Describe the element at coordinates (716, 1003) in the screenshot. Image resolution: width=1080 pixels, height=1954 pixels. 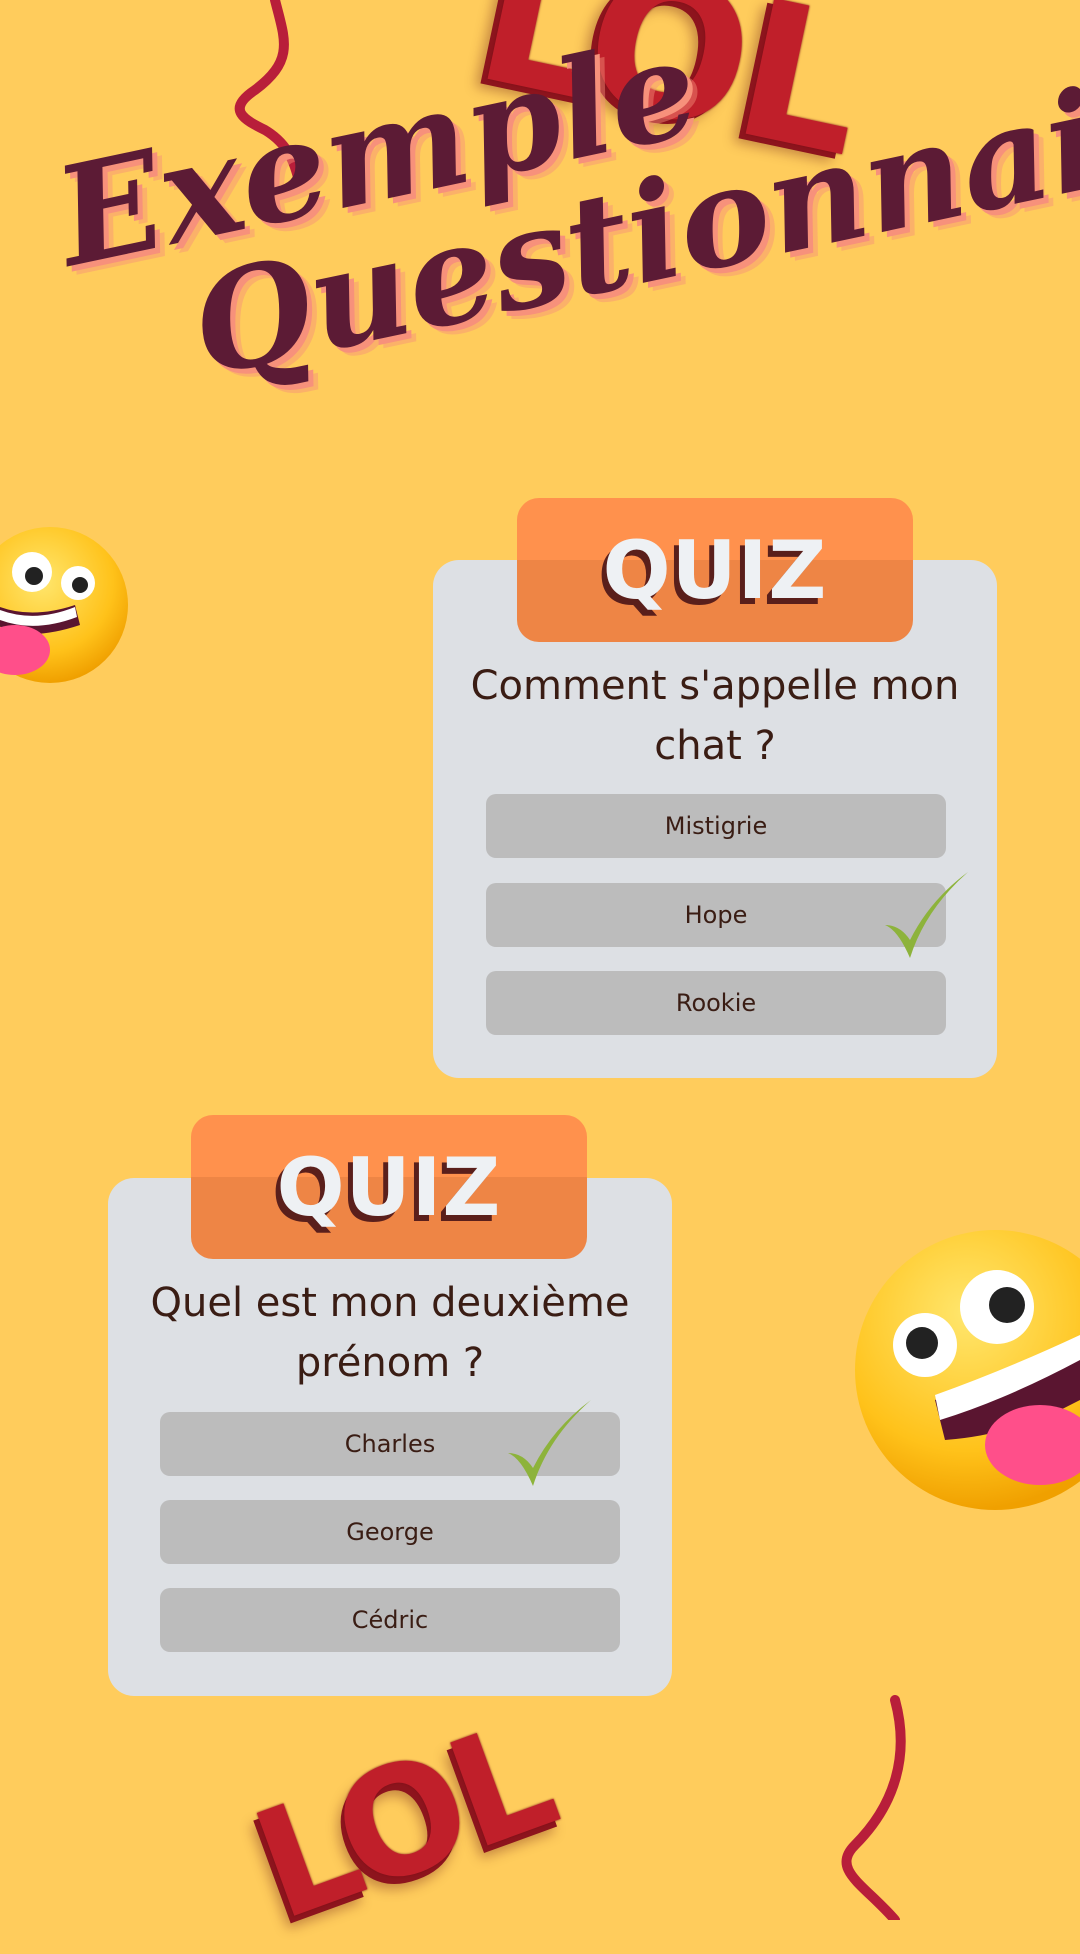
I see `answer-button: Rookie` at that location.